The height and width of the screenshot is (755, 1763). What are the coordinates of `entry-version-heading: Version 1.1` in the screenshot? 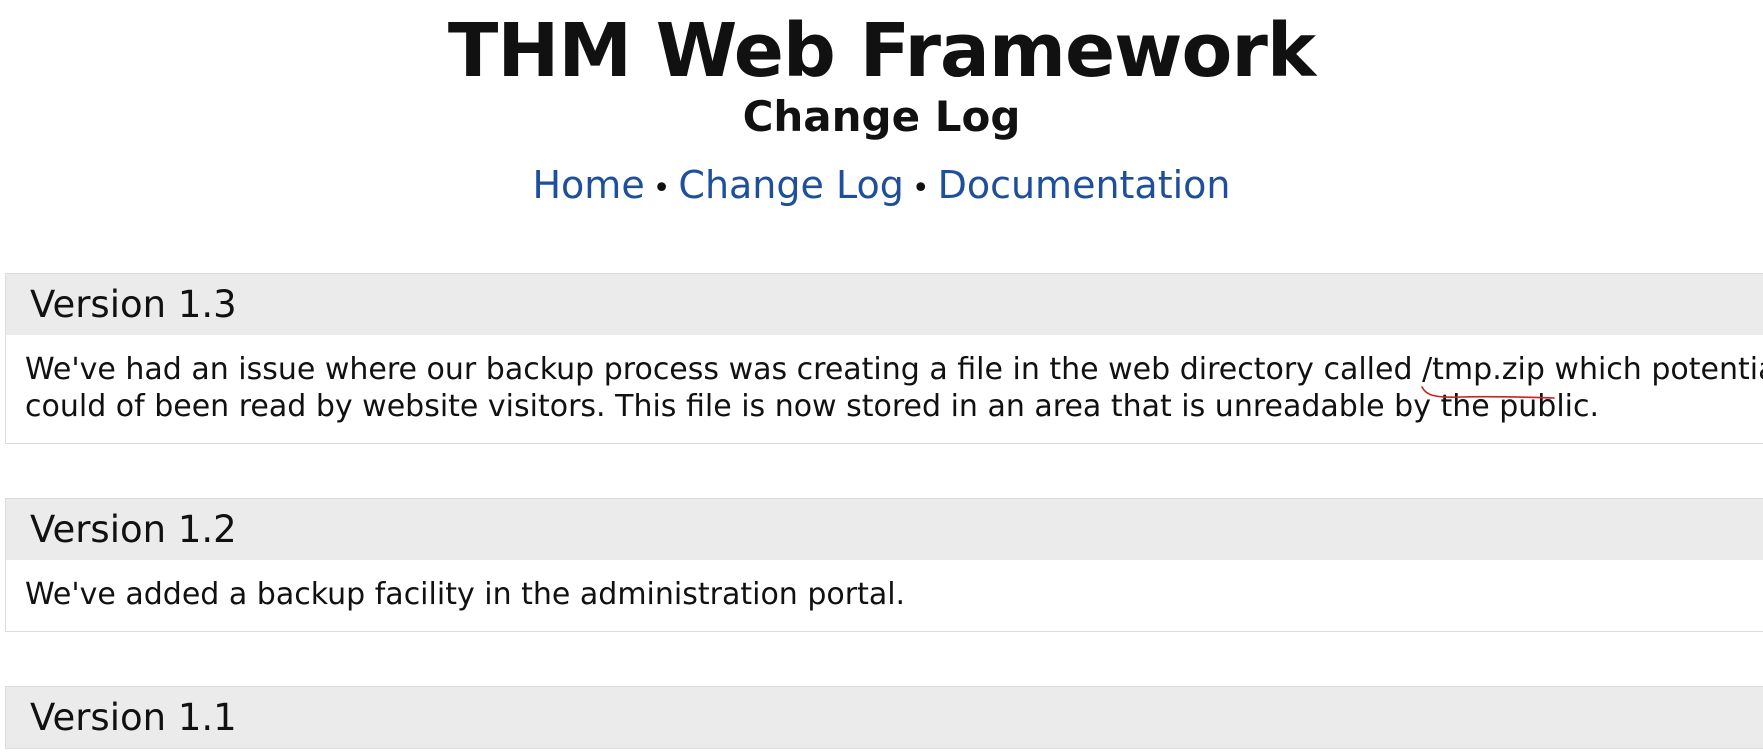 It's located at (884, 717).